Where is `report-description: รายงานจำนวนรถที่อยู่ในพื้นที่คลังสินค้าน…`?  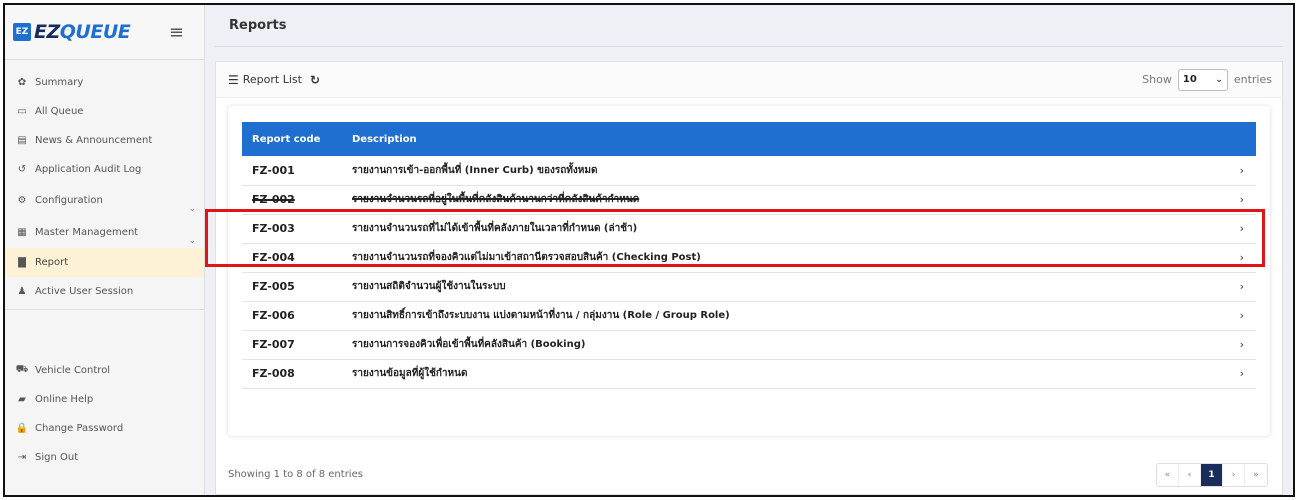
report-description: รายงานจำนวนรถที่อยู่ในพื้นที่คลังสินค้าน… is located at coordinates (496, 199).